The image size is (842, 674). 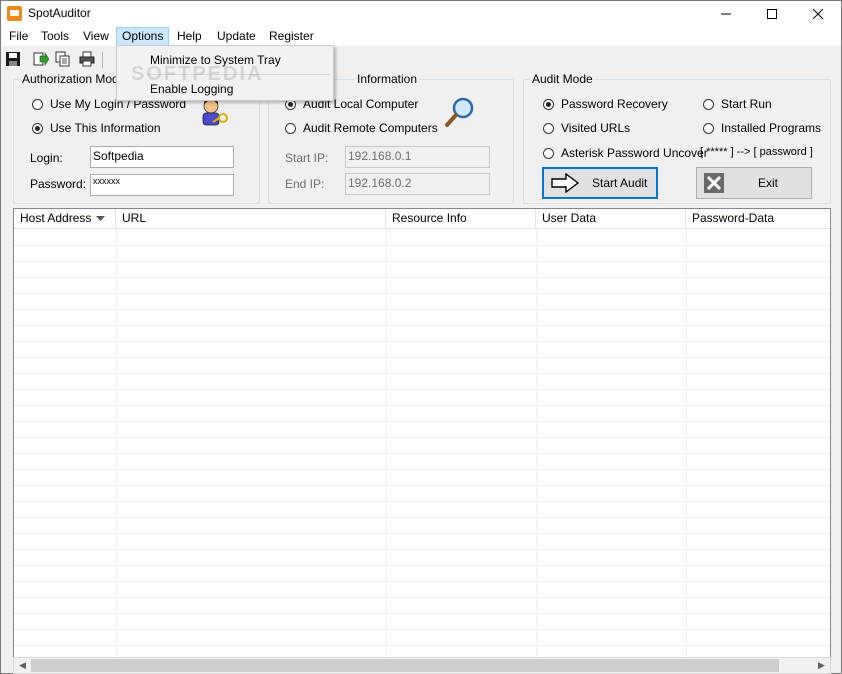 What do you see at coordinates (746, 104) in the screenshot?
I see `start-run-label: Start Run` at bounding box center [746, 104].